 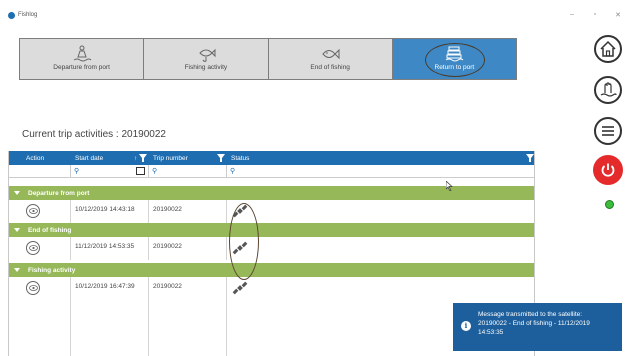 I want to click on step-label: Fishing activity, so click(x=206, y=67).